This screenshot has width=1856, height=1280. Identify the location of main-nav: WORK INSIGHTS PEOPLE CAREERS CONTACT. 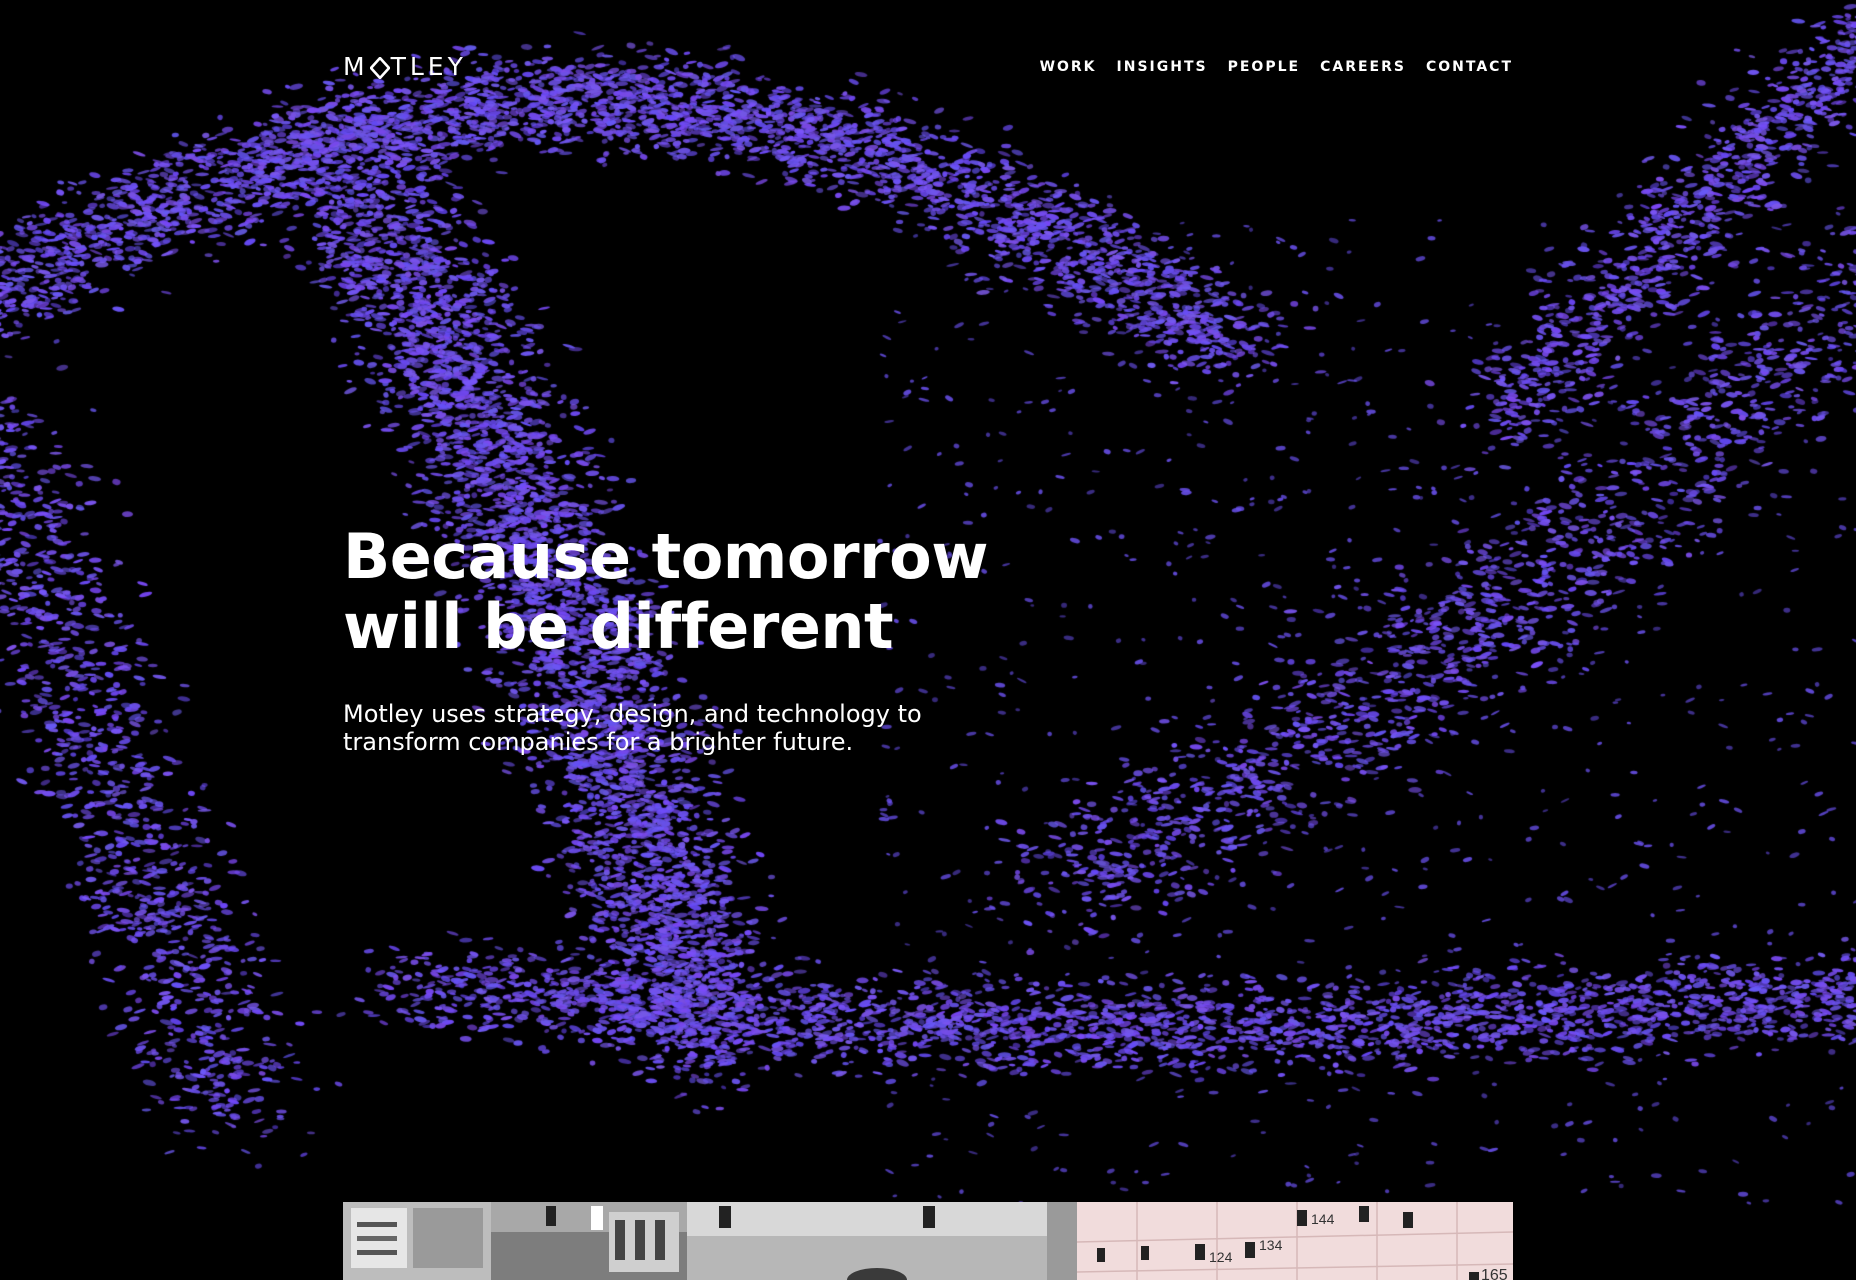
(1266, 67).